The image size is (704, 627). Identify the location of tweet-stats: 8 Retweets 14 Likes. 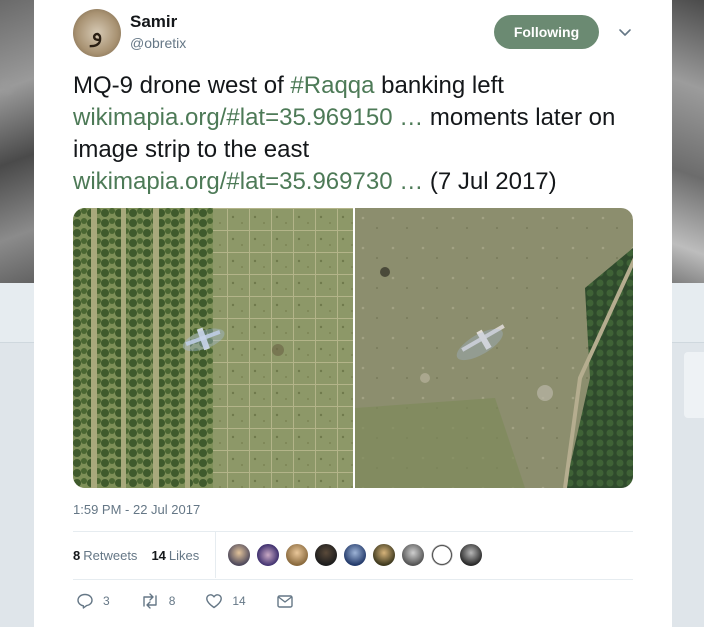
(143, 555).